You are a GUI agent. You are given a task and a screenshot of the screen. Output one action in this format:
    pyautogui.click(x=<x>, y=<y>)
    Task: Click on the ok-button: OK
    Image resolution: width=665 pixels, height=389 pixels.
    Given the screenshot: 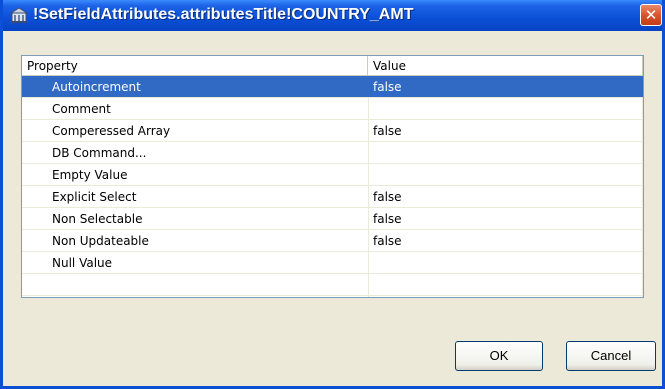 What is the action you would take?
    pyautogui.click(x=499, y=356)
    